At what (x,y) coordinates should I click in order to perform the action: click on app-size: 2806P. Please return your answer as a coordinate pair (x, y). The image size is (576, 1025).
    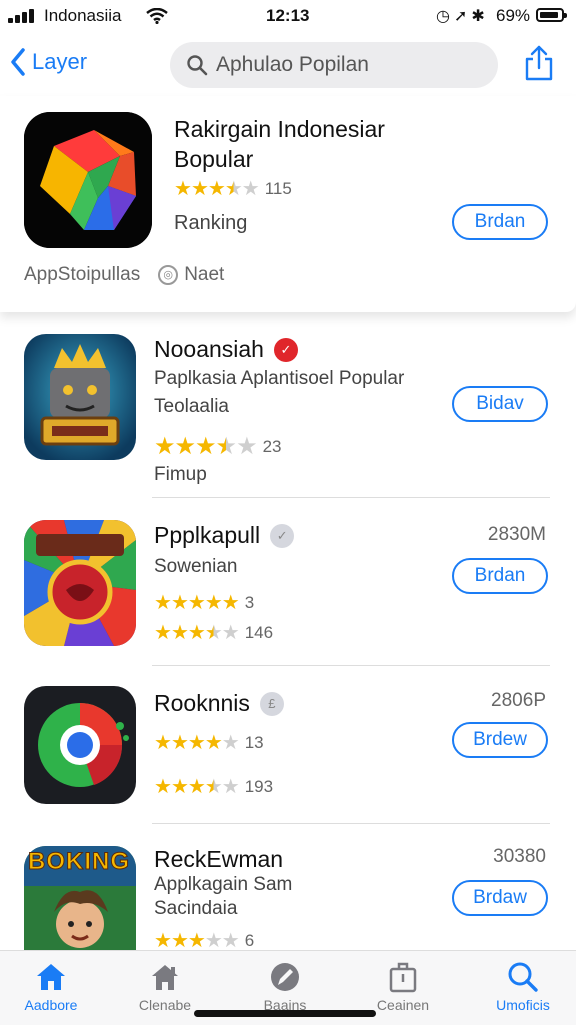
    Looking at the image, I should click on (518, 700).